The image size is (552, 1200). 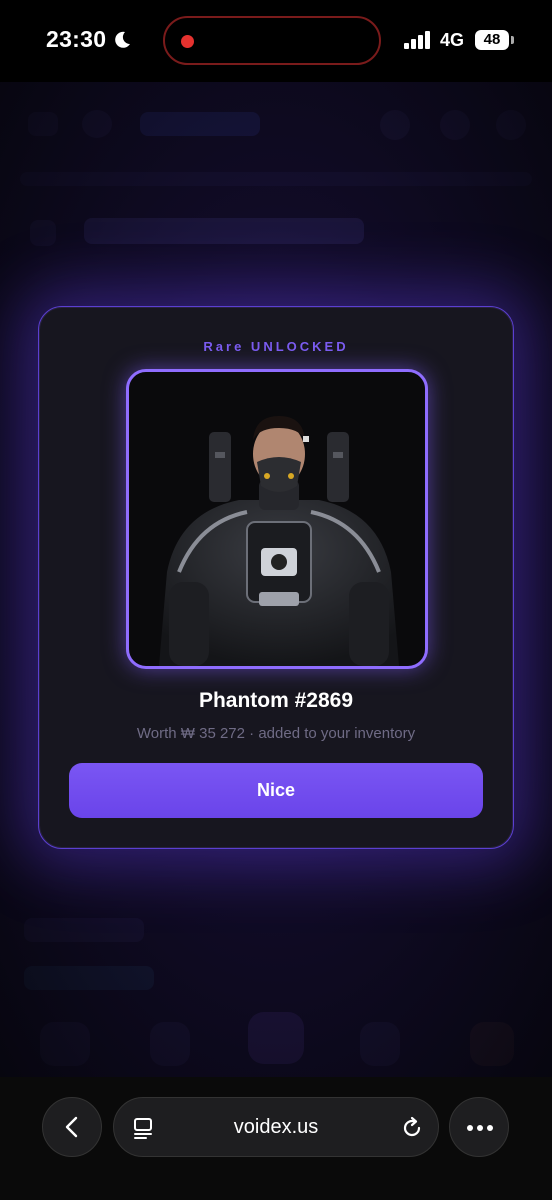 I want to click on item-subtitle: Worth ₩ 35 272 · added to your inventory, so click(x=276, y=733).